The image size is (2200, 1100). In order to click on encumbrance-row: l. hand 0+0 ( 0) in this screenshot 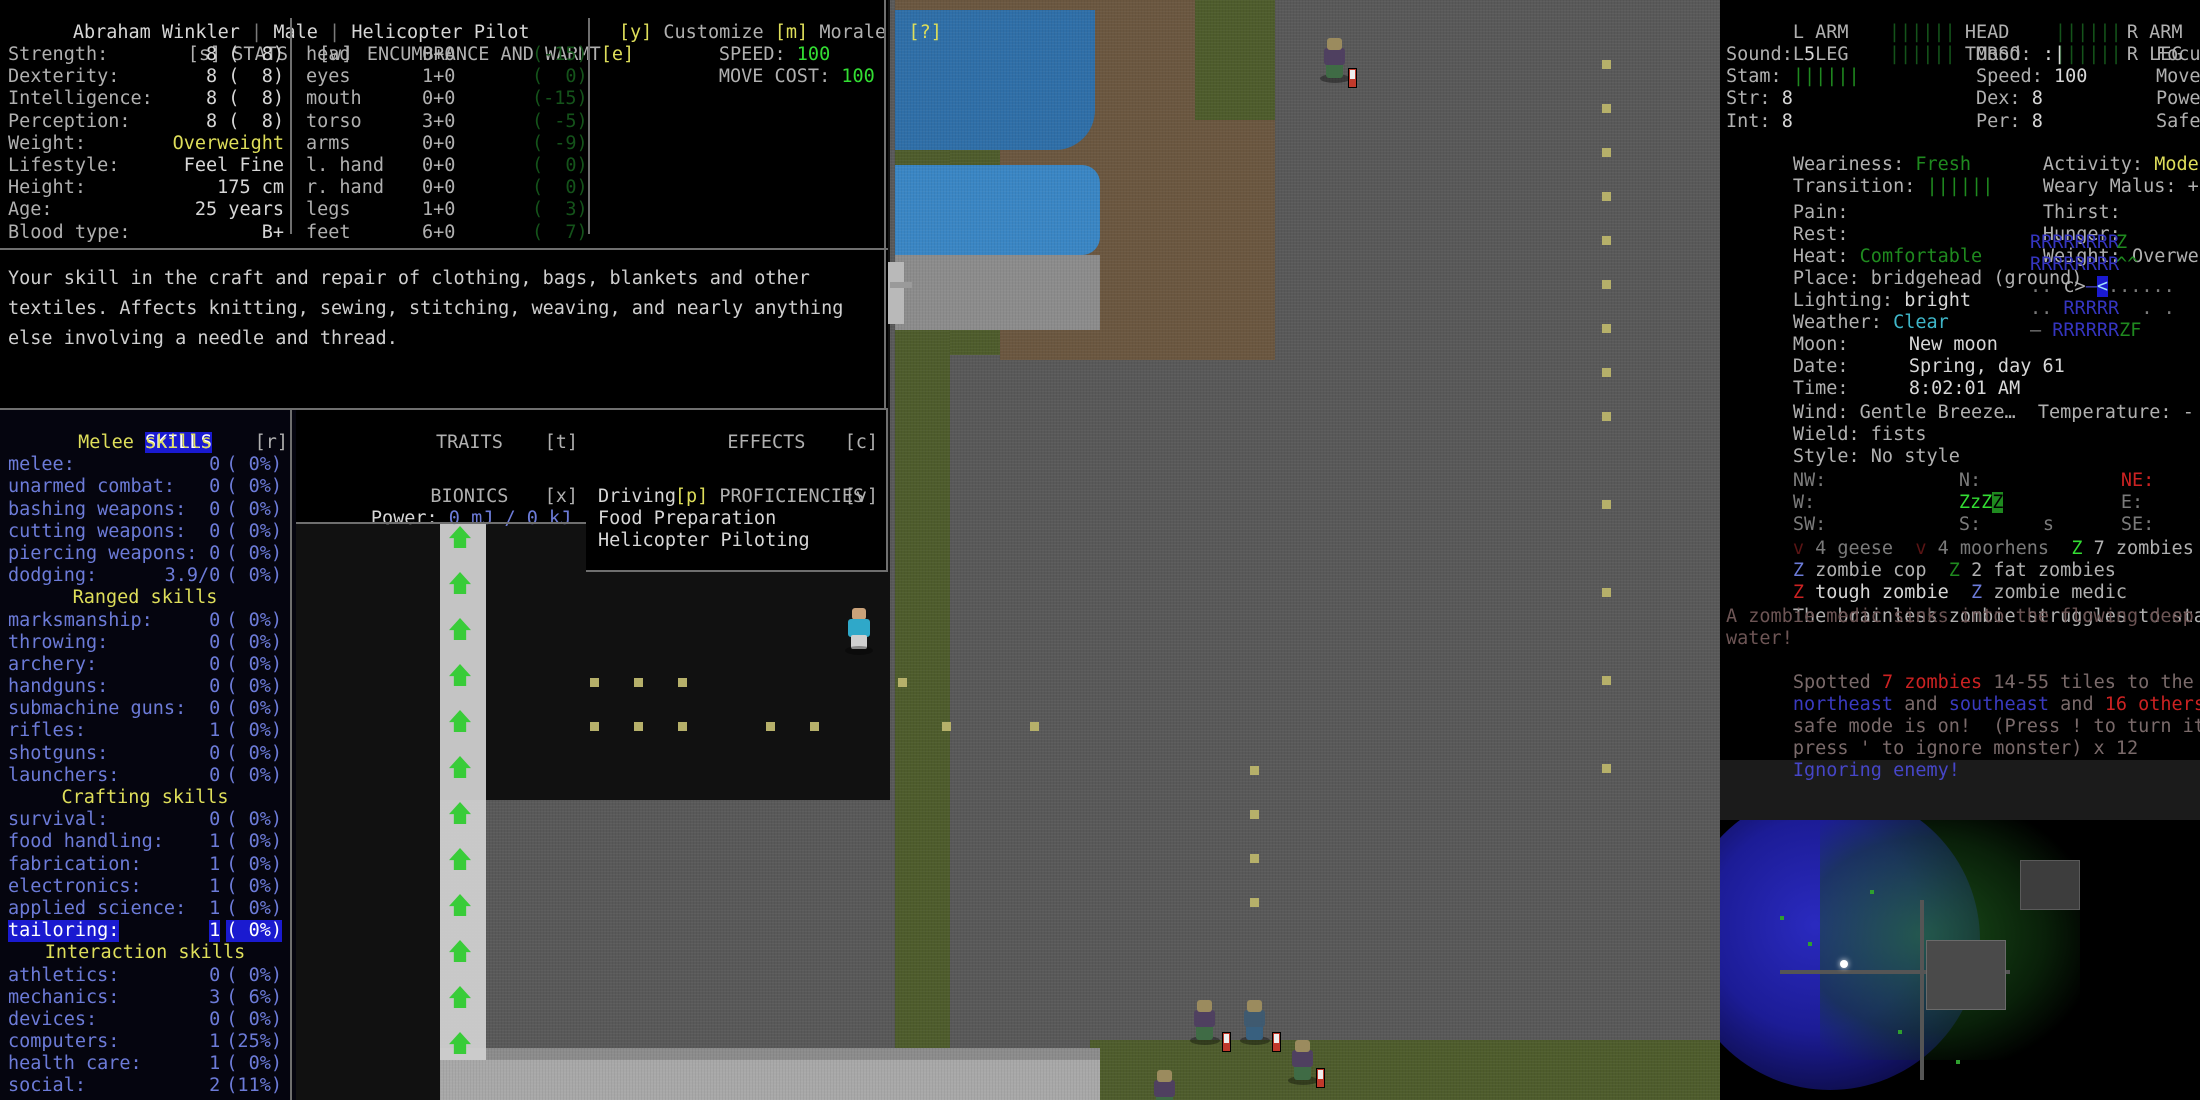, I will do `click(445, 166)`.